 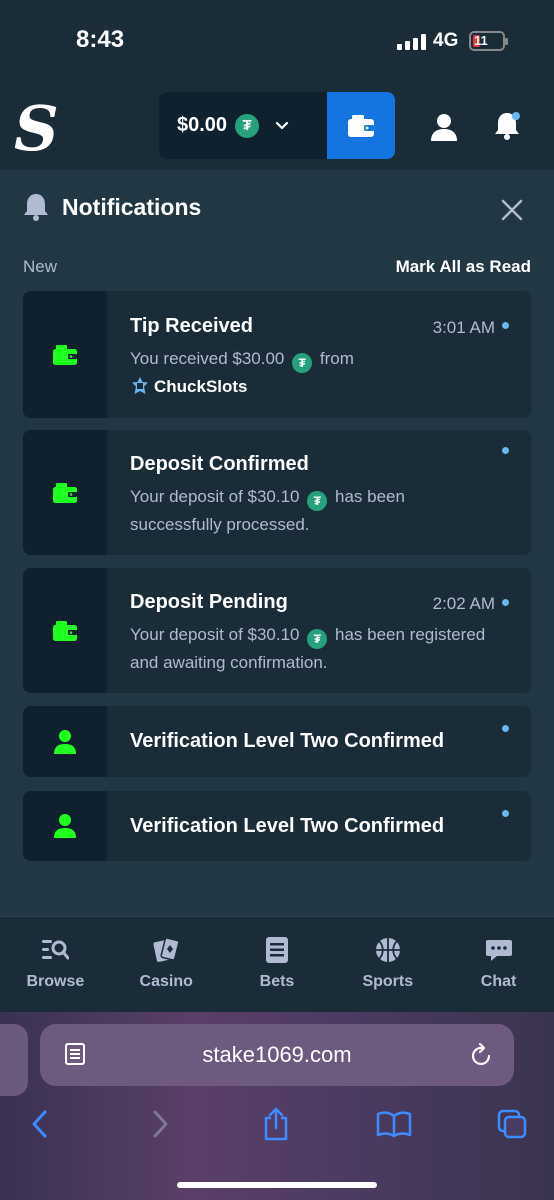 What do you see at coordinates (388, 981) in the screenshot?
I see `nav-label: Sports` at bounding box center [388, 981].